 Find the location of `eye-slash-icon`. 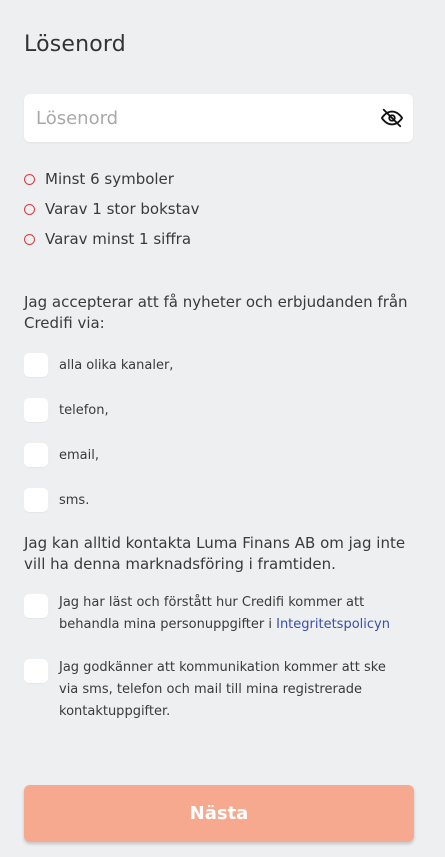

eye-slash-icon is located at coordinates (392, 118).